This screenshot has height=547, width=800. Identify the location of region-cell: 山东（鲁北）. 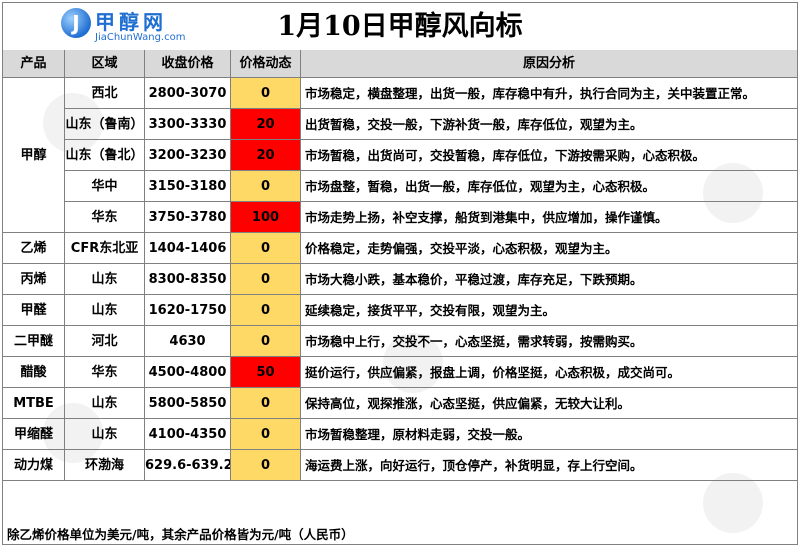
(105, 155).